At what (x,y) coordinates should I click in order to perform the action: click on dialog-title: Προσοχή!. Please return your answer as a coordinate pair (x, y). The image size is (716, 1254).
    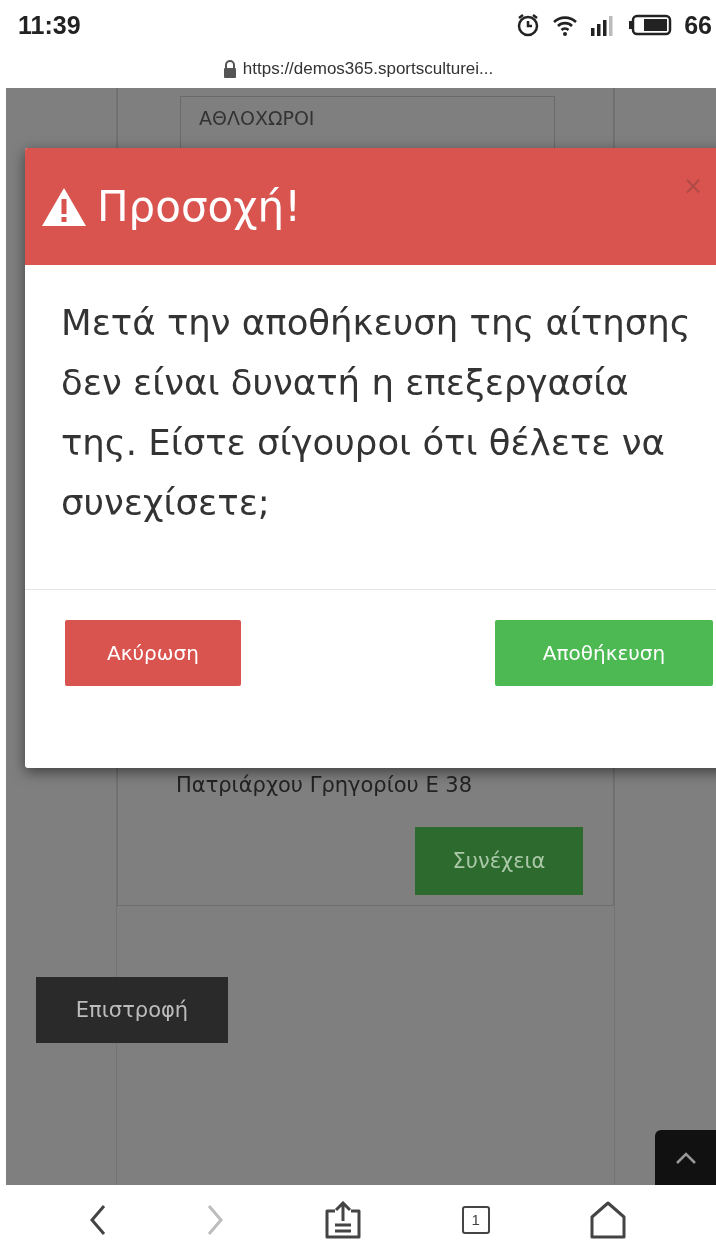
    Looking at the image, I should click on (199, 206).